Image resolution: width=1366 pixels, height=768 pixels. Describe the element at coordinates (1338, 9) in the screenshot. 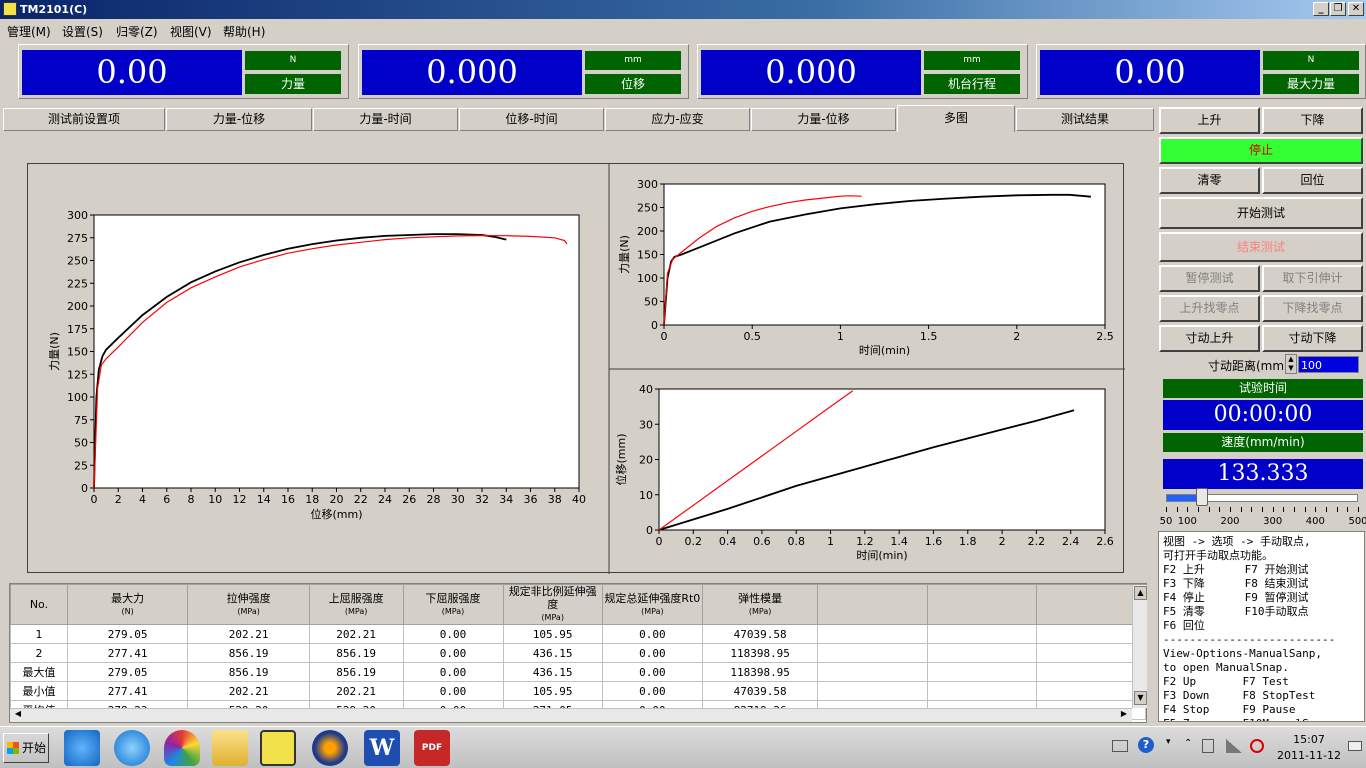

I see `restore-button: ❐` at that location.